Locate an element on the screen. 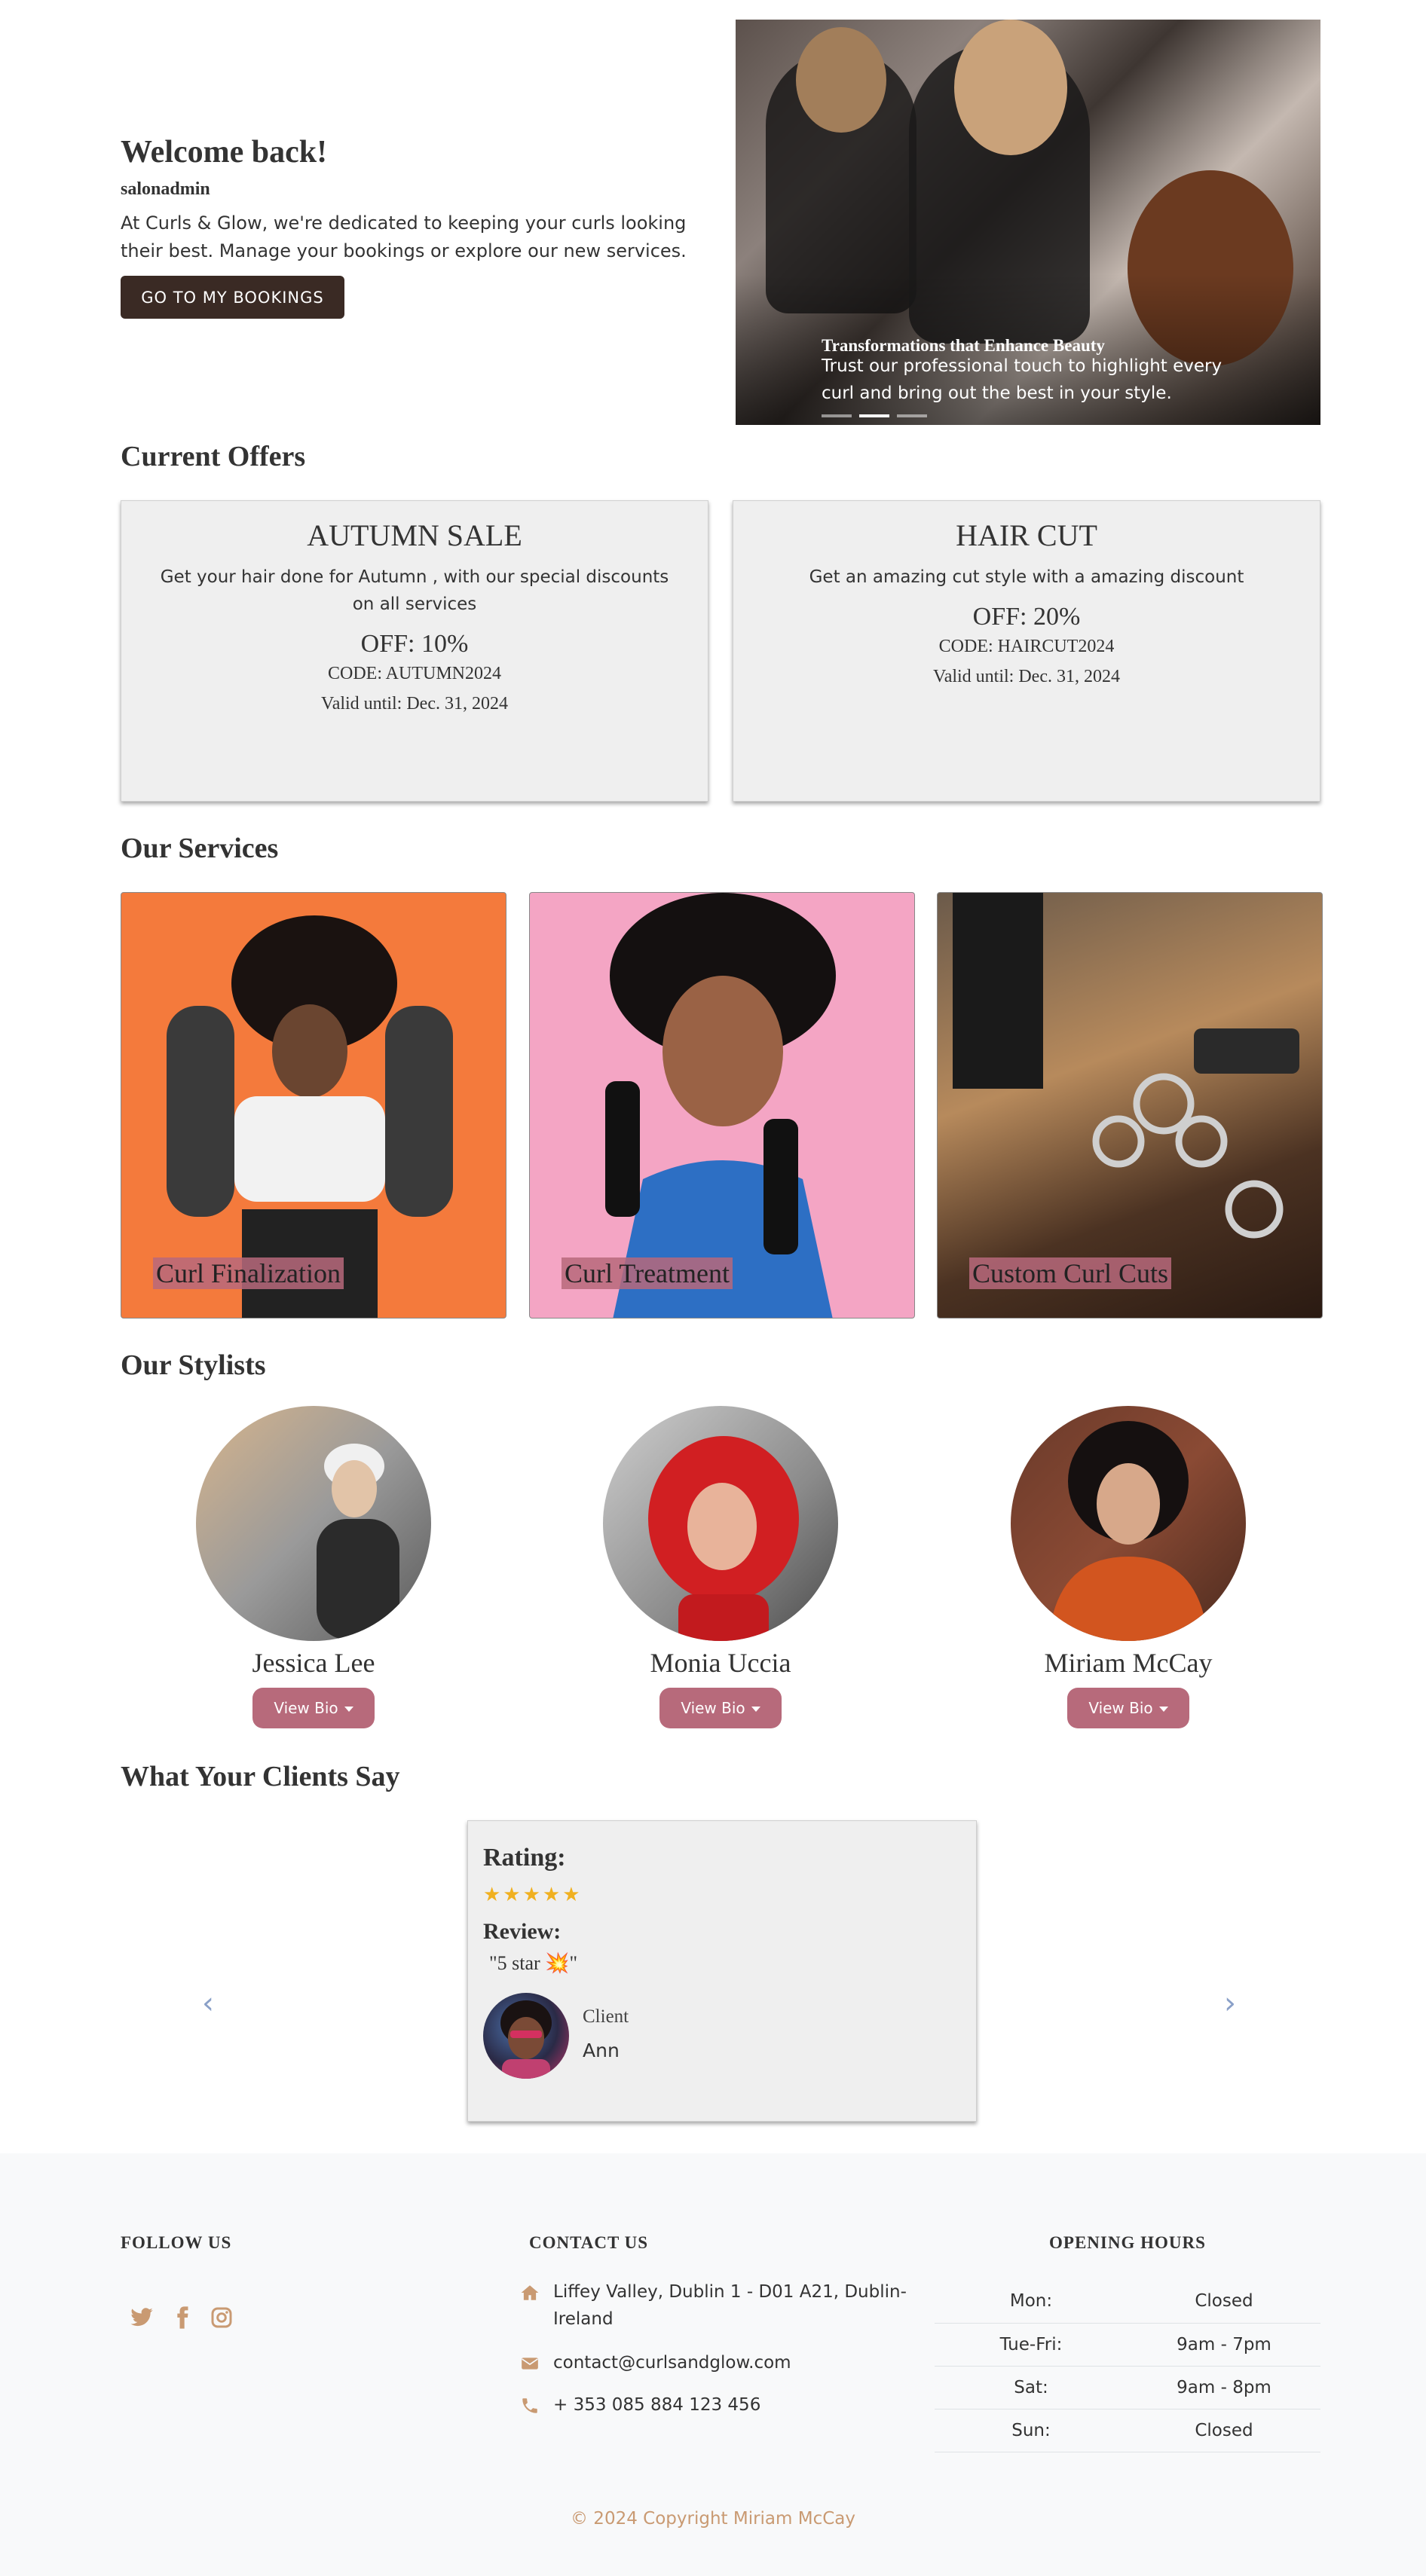 The width and height of the screenshot is (1426, 2576). envelope-icon is located at coordinates (530, 2364).